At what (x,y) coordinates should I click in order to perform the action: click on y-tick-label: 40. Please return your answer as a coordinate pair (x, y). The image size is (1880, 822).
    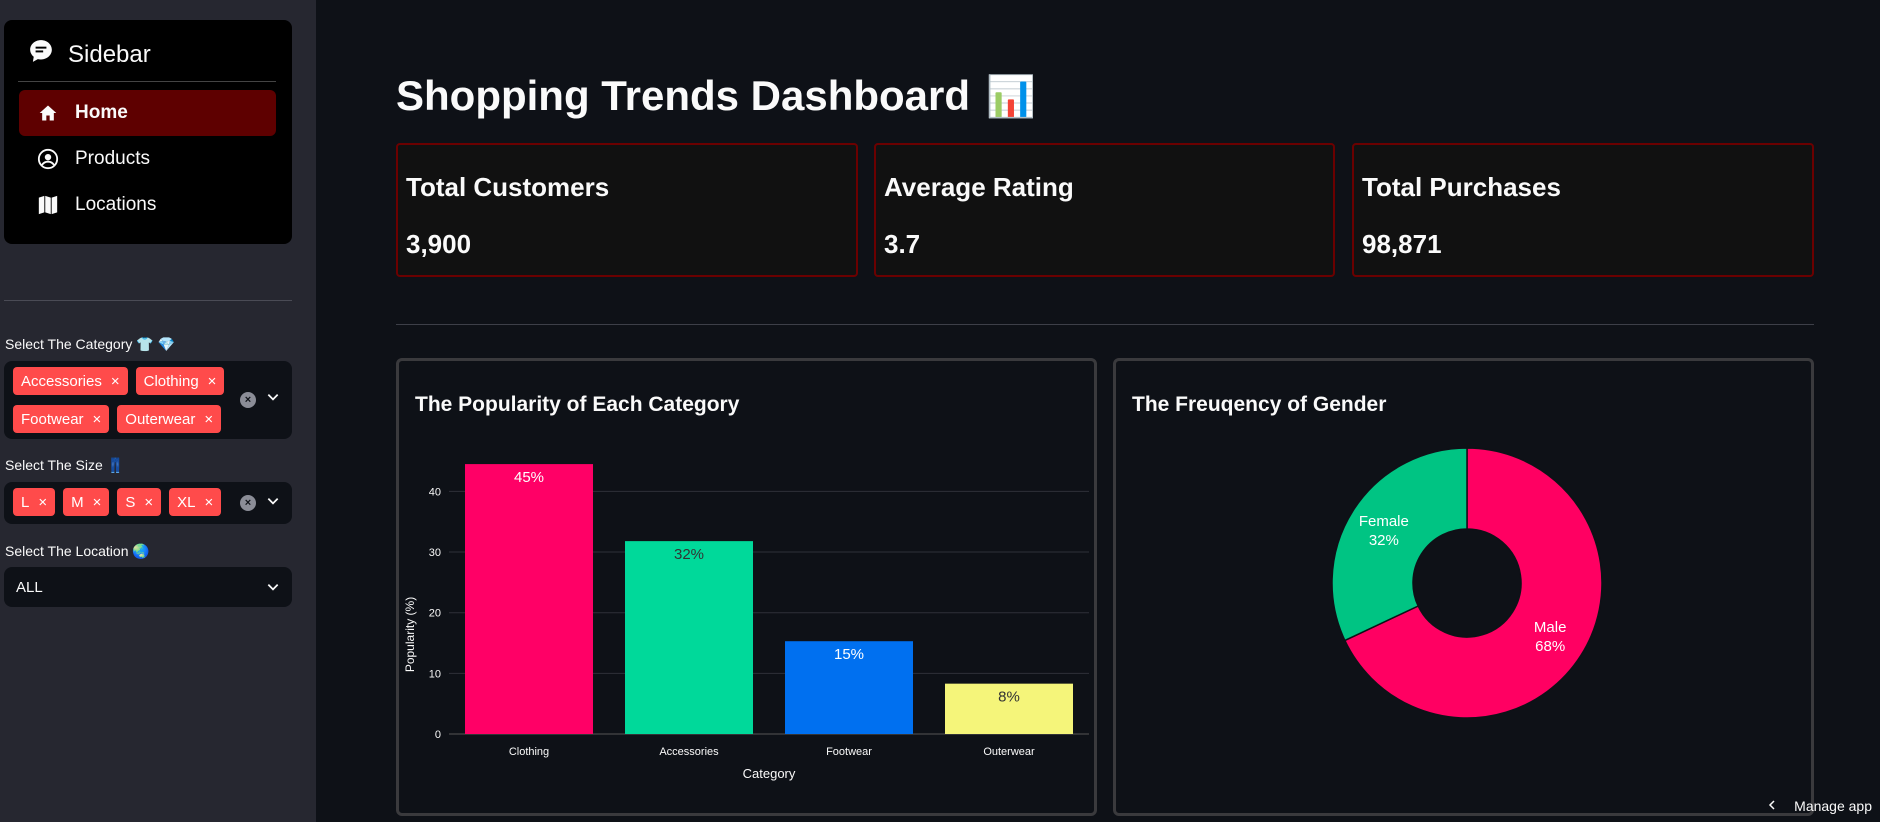
    Looking at the image, I should click on (435, 492).